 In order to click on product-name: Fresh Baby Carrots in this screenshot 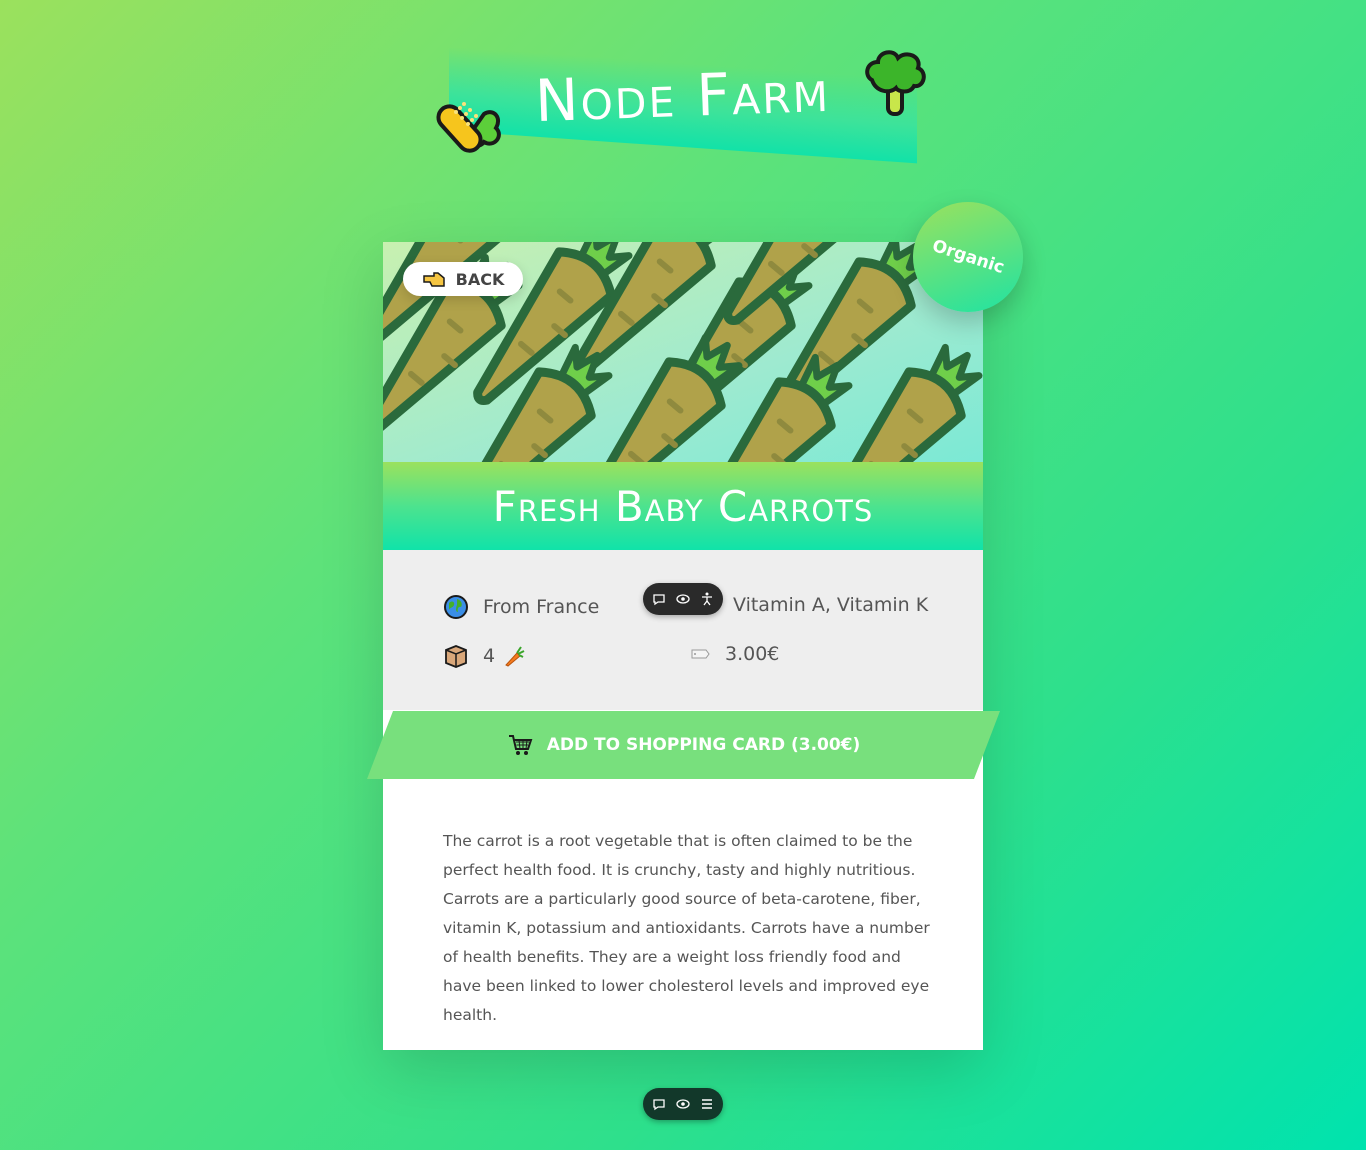, I will do `click(683, 506)`.